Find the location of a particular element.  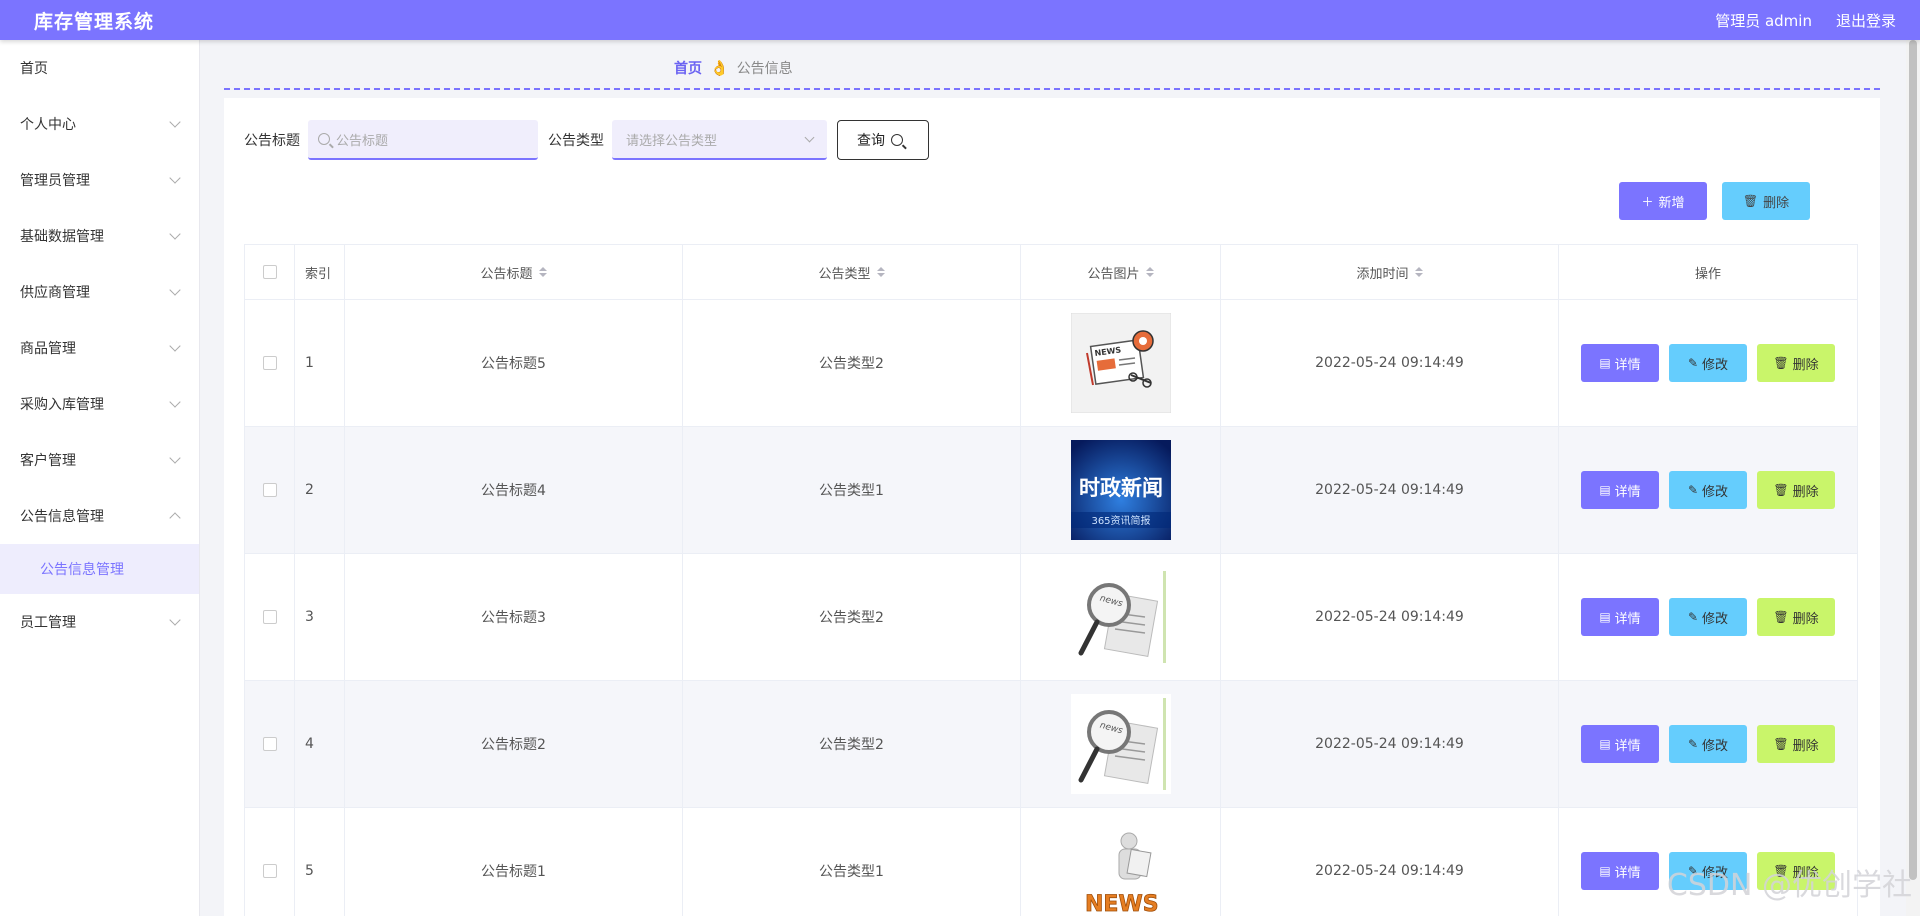

batch-delete-button: 🗑 删除 is located at coordinates (1766, 201).